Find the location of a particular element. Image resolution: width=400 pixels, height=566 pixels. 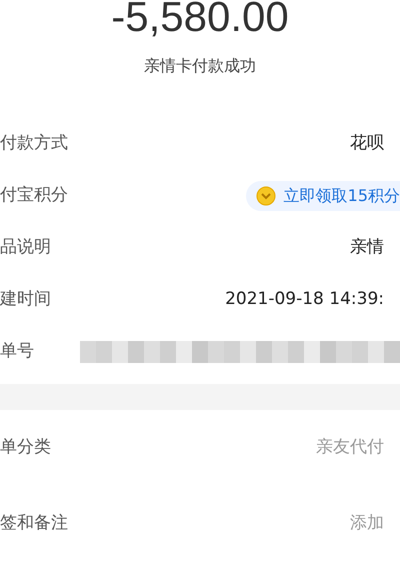

extra-value: 添加 is located at coordinates (375, 524).